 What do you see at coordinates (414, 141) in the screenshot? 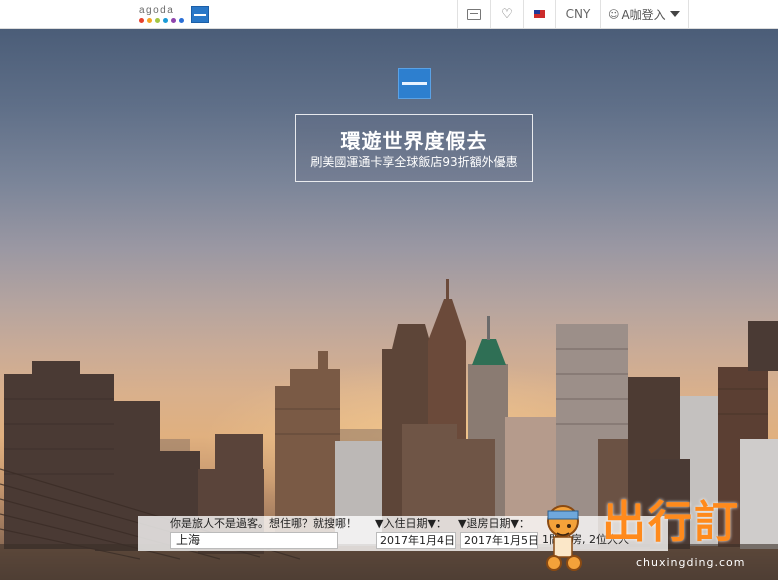
I see `promo-title: 環遊世界度假去` at bounding box center [414, 141].